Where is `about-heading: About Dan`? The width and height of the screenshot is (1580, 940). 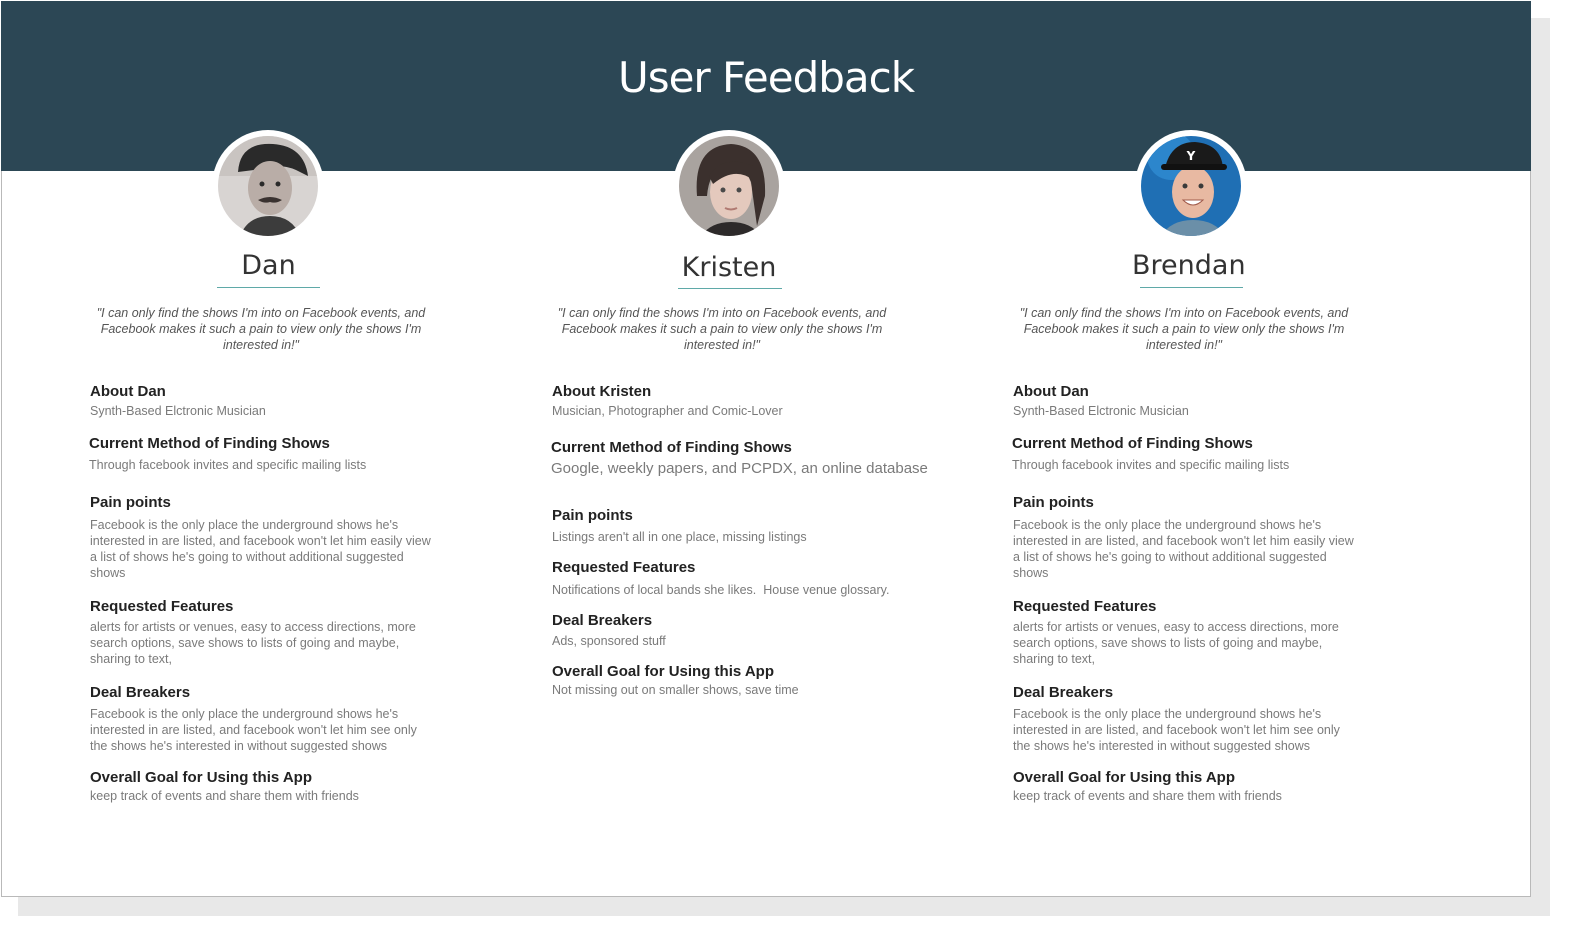 about-heading: About Dan is located at coordinates (1051, 391).